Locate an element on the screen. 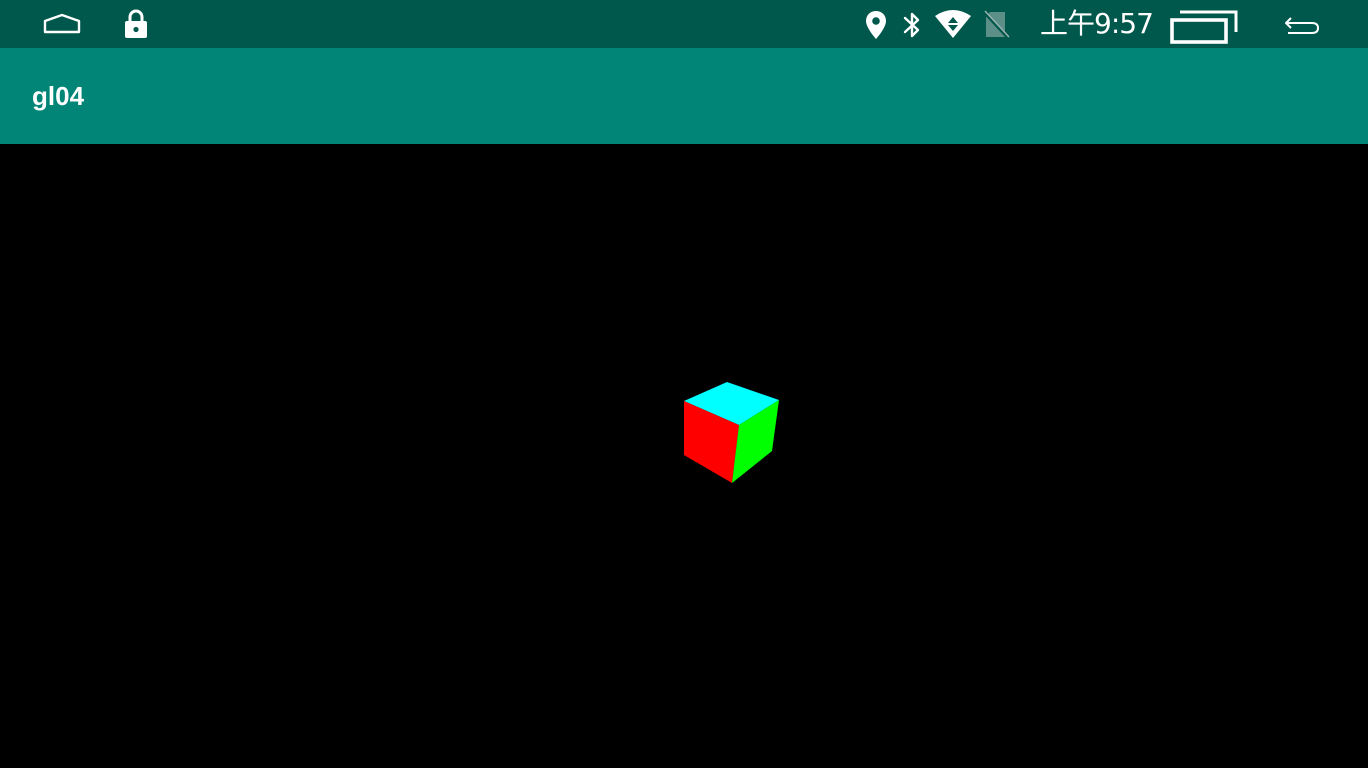  recent-apps-icon is located at coordinates (1204, 27).